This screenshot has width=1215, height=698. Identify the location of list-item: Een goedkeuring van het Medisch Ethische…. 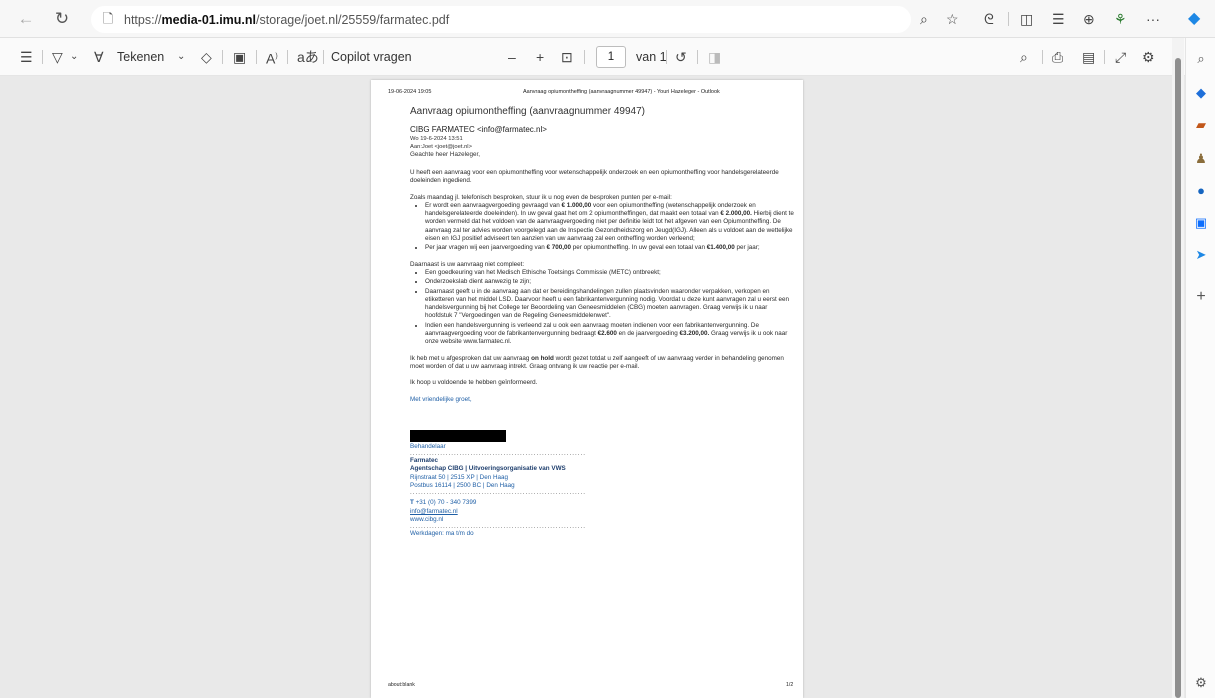
(610, 273).